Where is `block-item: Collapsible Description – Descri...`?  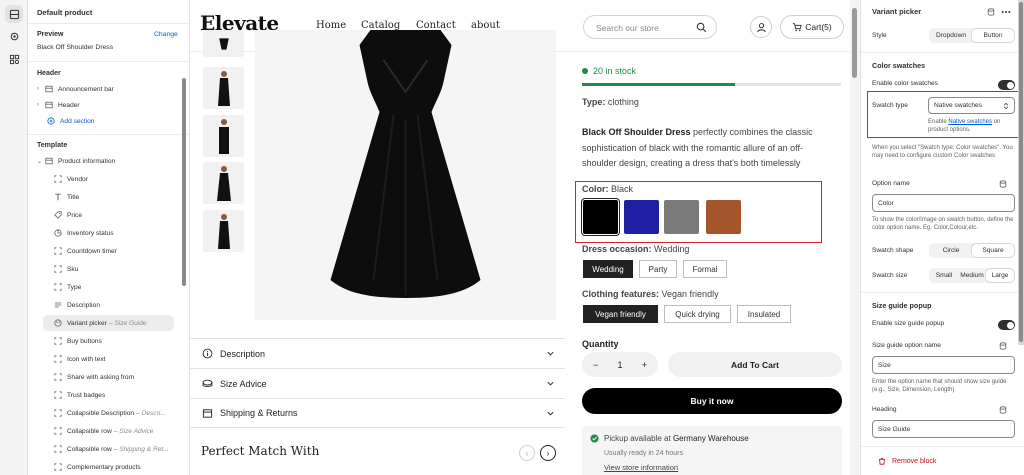
block-item: Collapsible Description – Descri... is located at coordinates (121, 413).